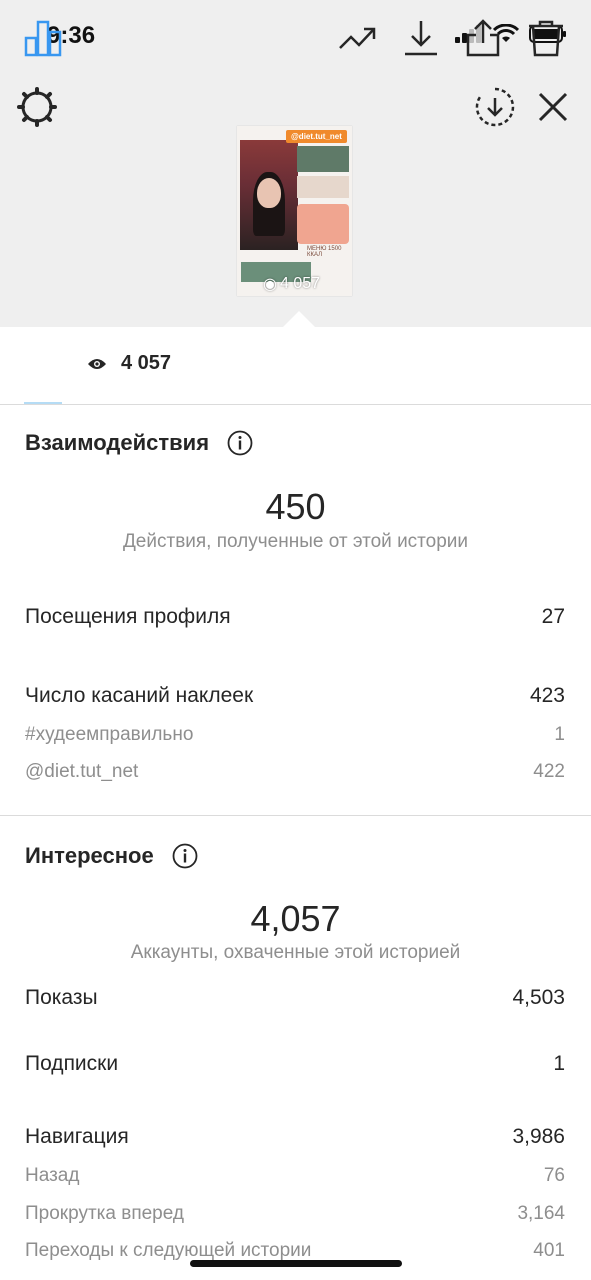  What do you see at coordinates (37, 107) in the screenshot?
I see `settings-gear-icon` at bounding box center [37, 107].